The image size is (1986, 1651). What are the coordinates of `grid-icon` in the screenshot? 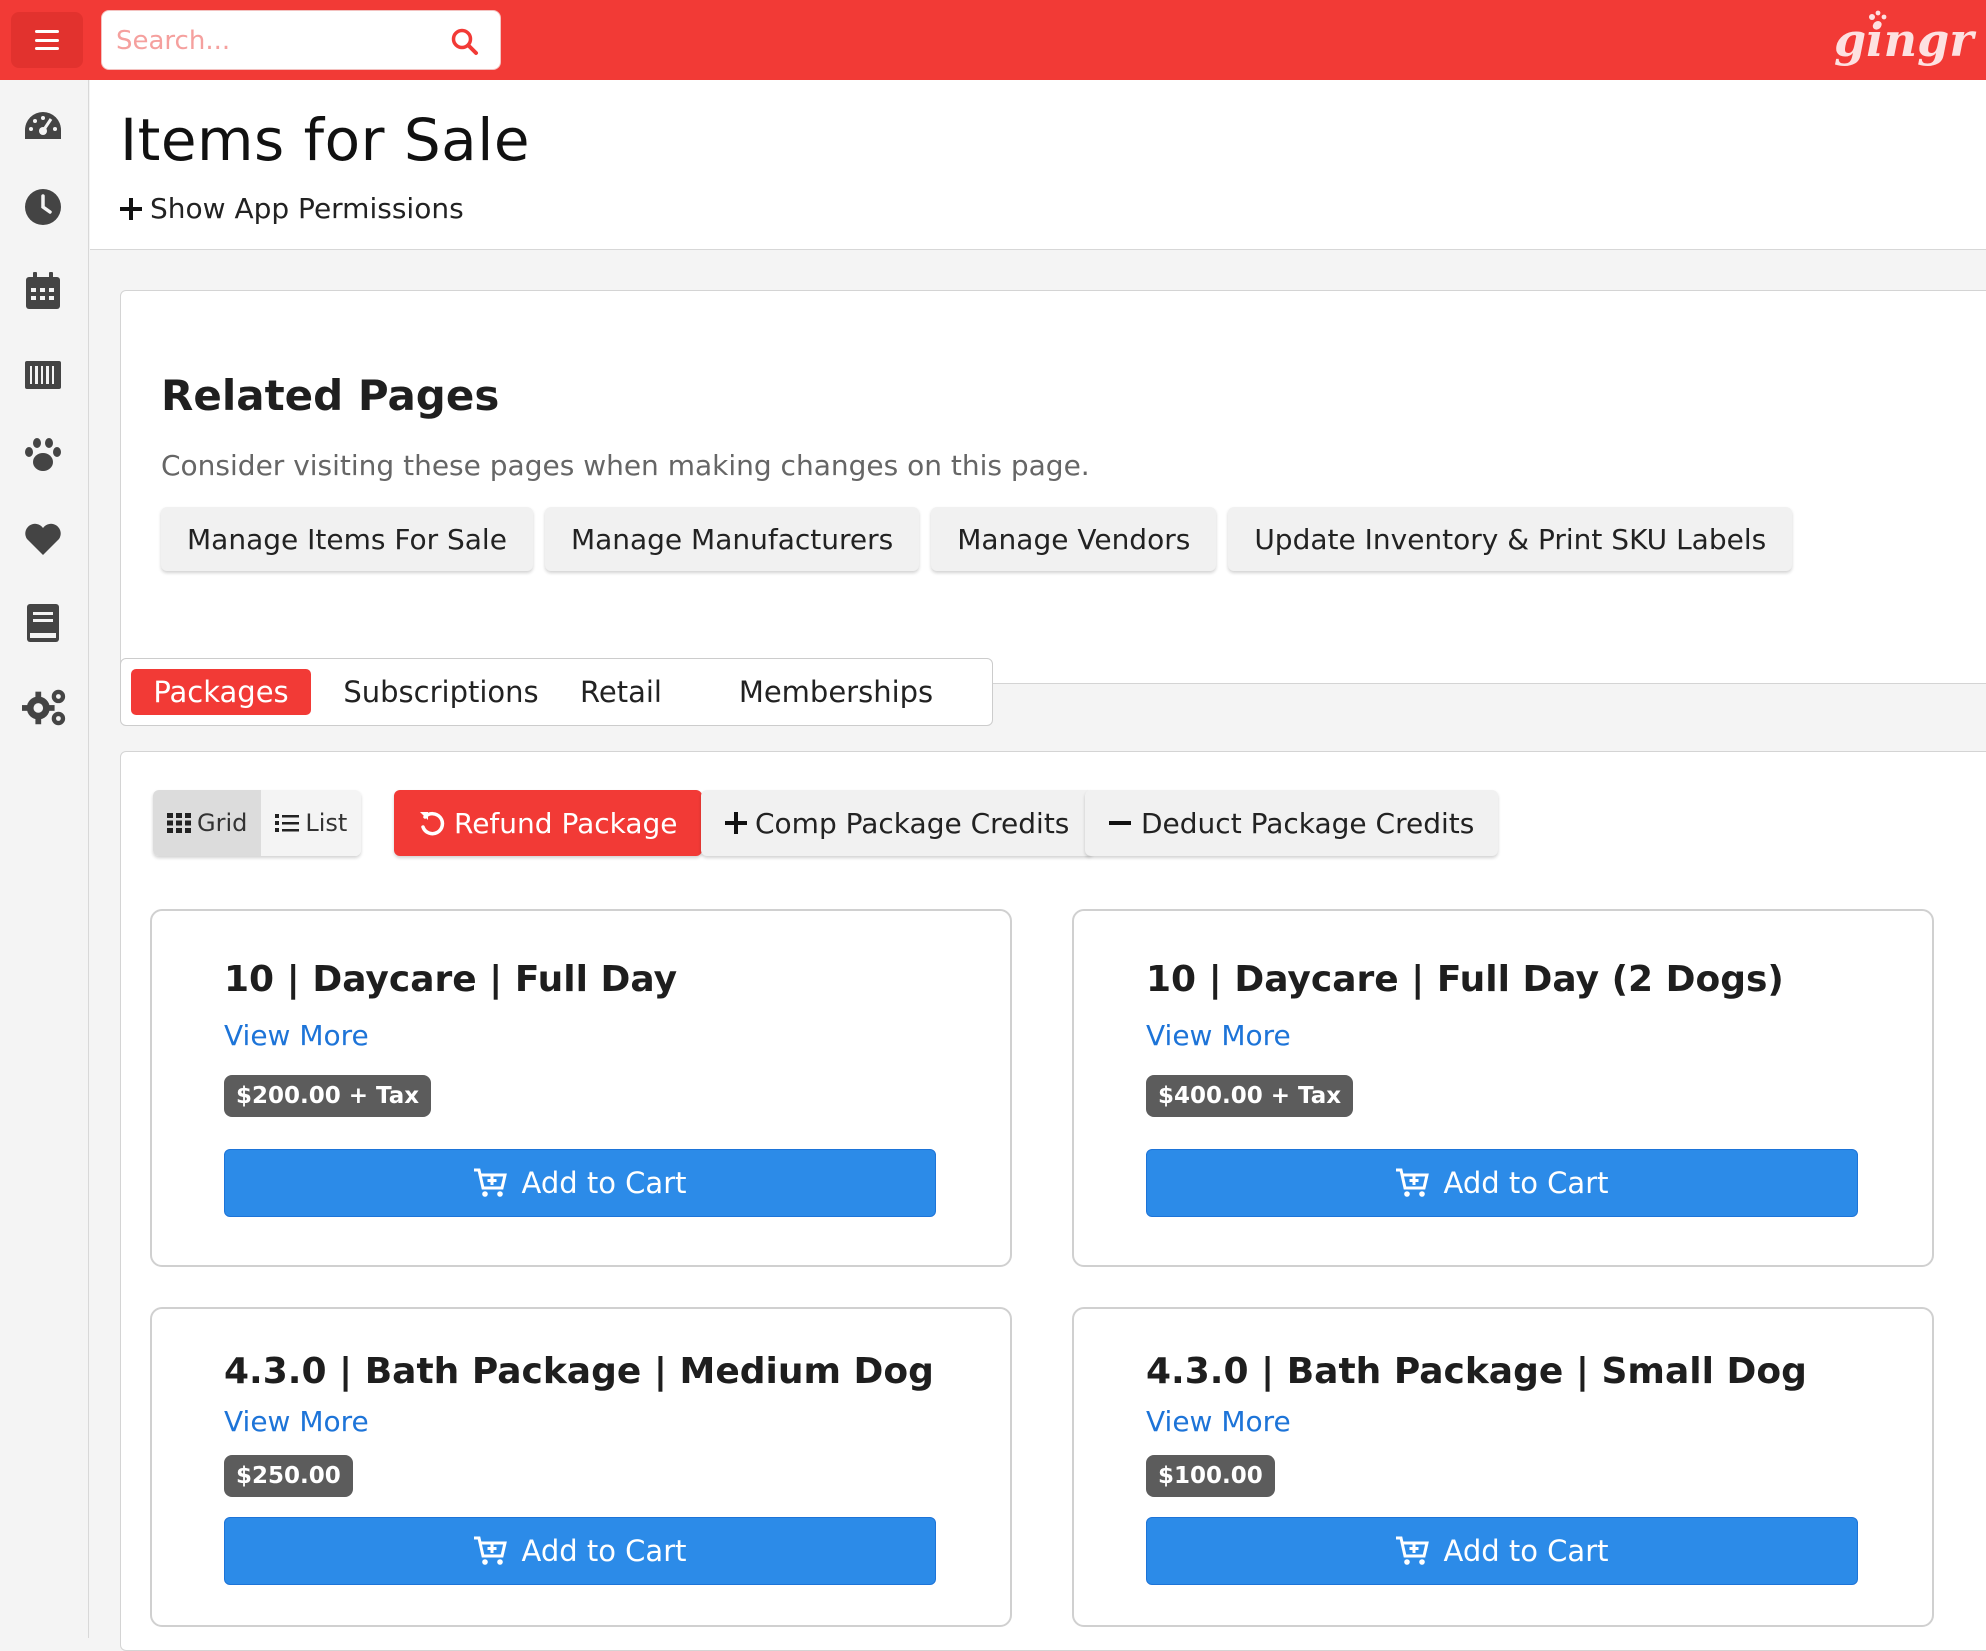 It's located at (179, 823).